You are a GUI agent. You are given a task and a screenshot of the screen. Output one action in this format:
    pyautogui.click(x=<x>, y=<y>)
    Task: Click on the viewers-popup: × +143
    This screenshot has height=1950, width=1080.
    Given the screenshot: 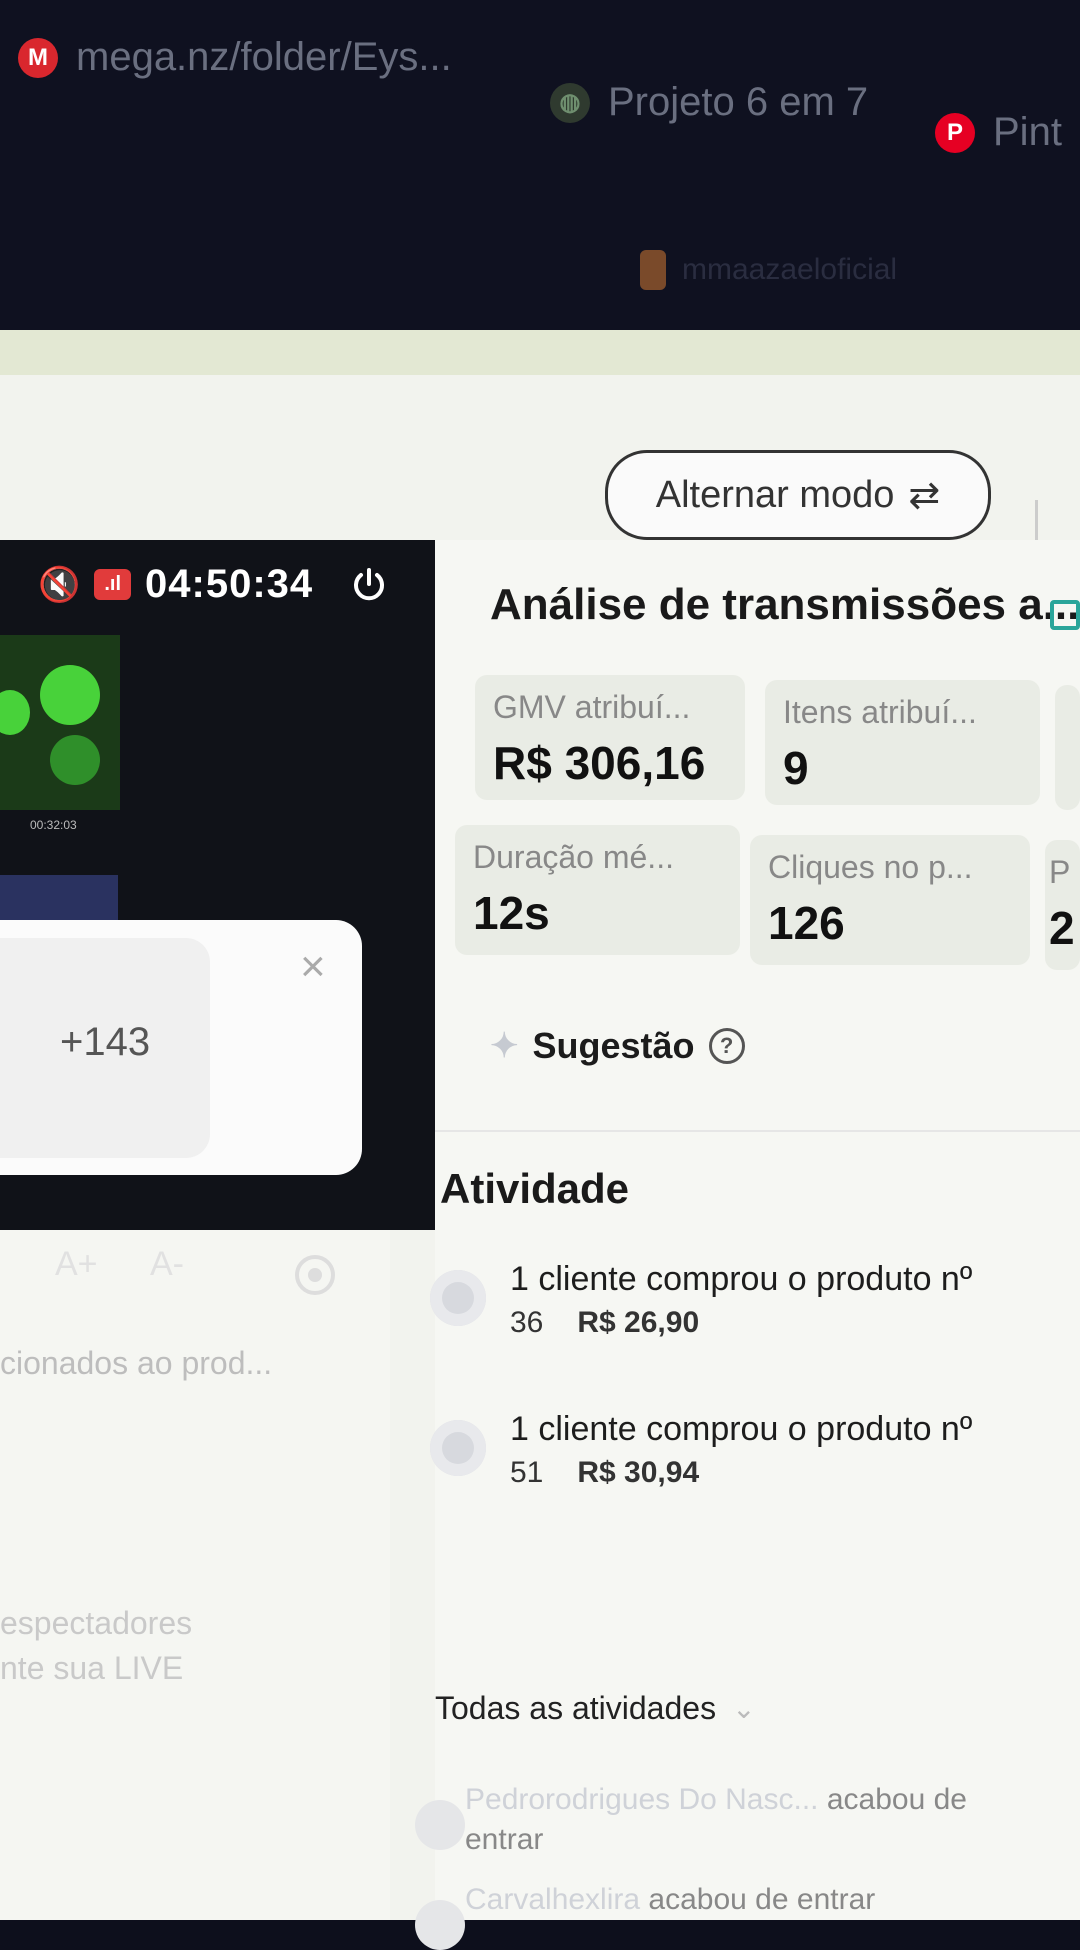 What is the action you would take?
    pyautogui.click(x=181, y=1047)
    